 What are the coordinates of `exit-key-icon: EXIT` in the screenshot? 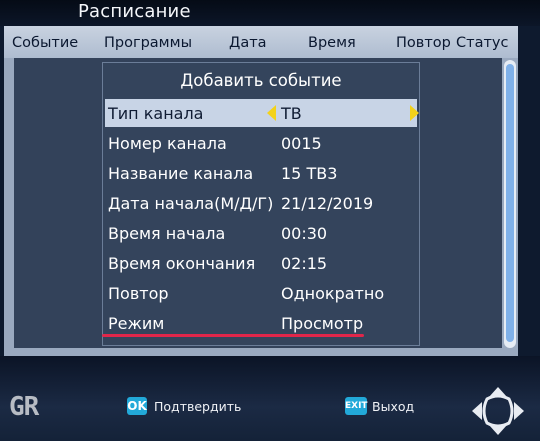 It's located at (356, 406).